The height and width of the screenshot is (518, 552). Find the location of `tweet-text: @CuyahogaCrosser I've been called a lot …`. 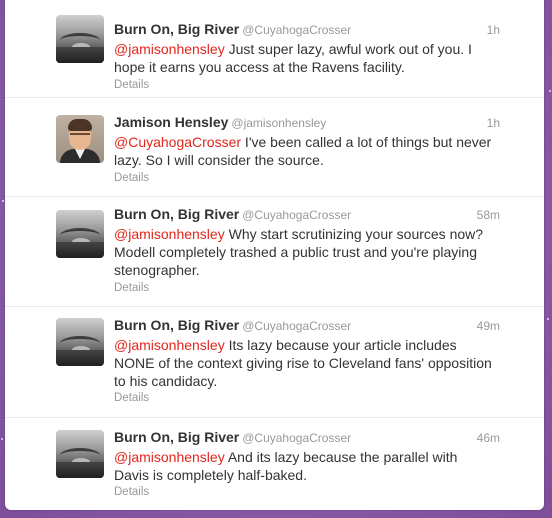

tweet-text: @CuyahogaCrosser I've been called a lot … is located at coordinates (304, 151).